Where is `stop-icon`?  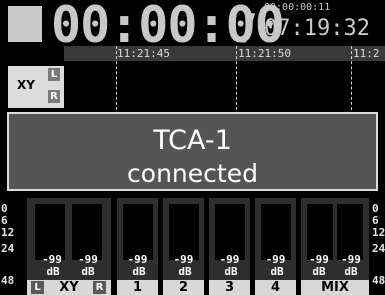
stop-icon is located at coordinates (25, 24).